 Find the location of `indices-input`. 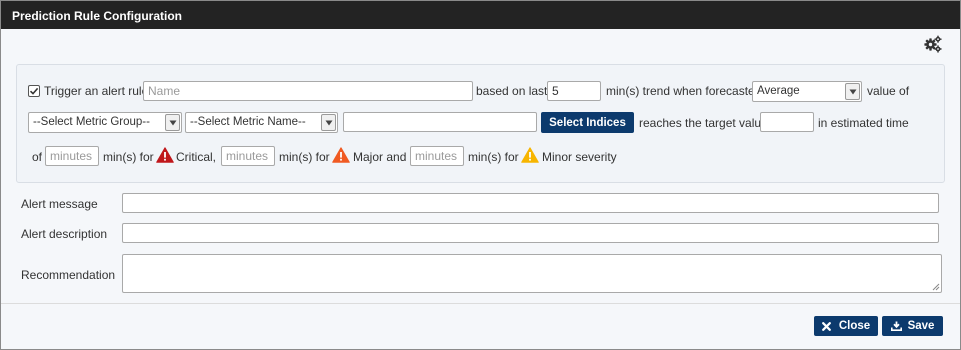

indices-input is located at coordinates (440, 122).